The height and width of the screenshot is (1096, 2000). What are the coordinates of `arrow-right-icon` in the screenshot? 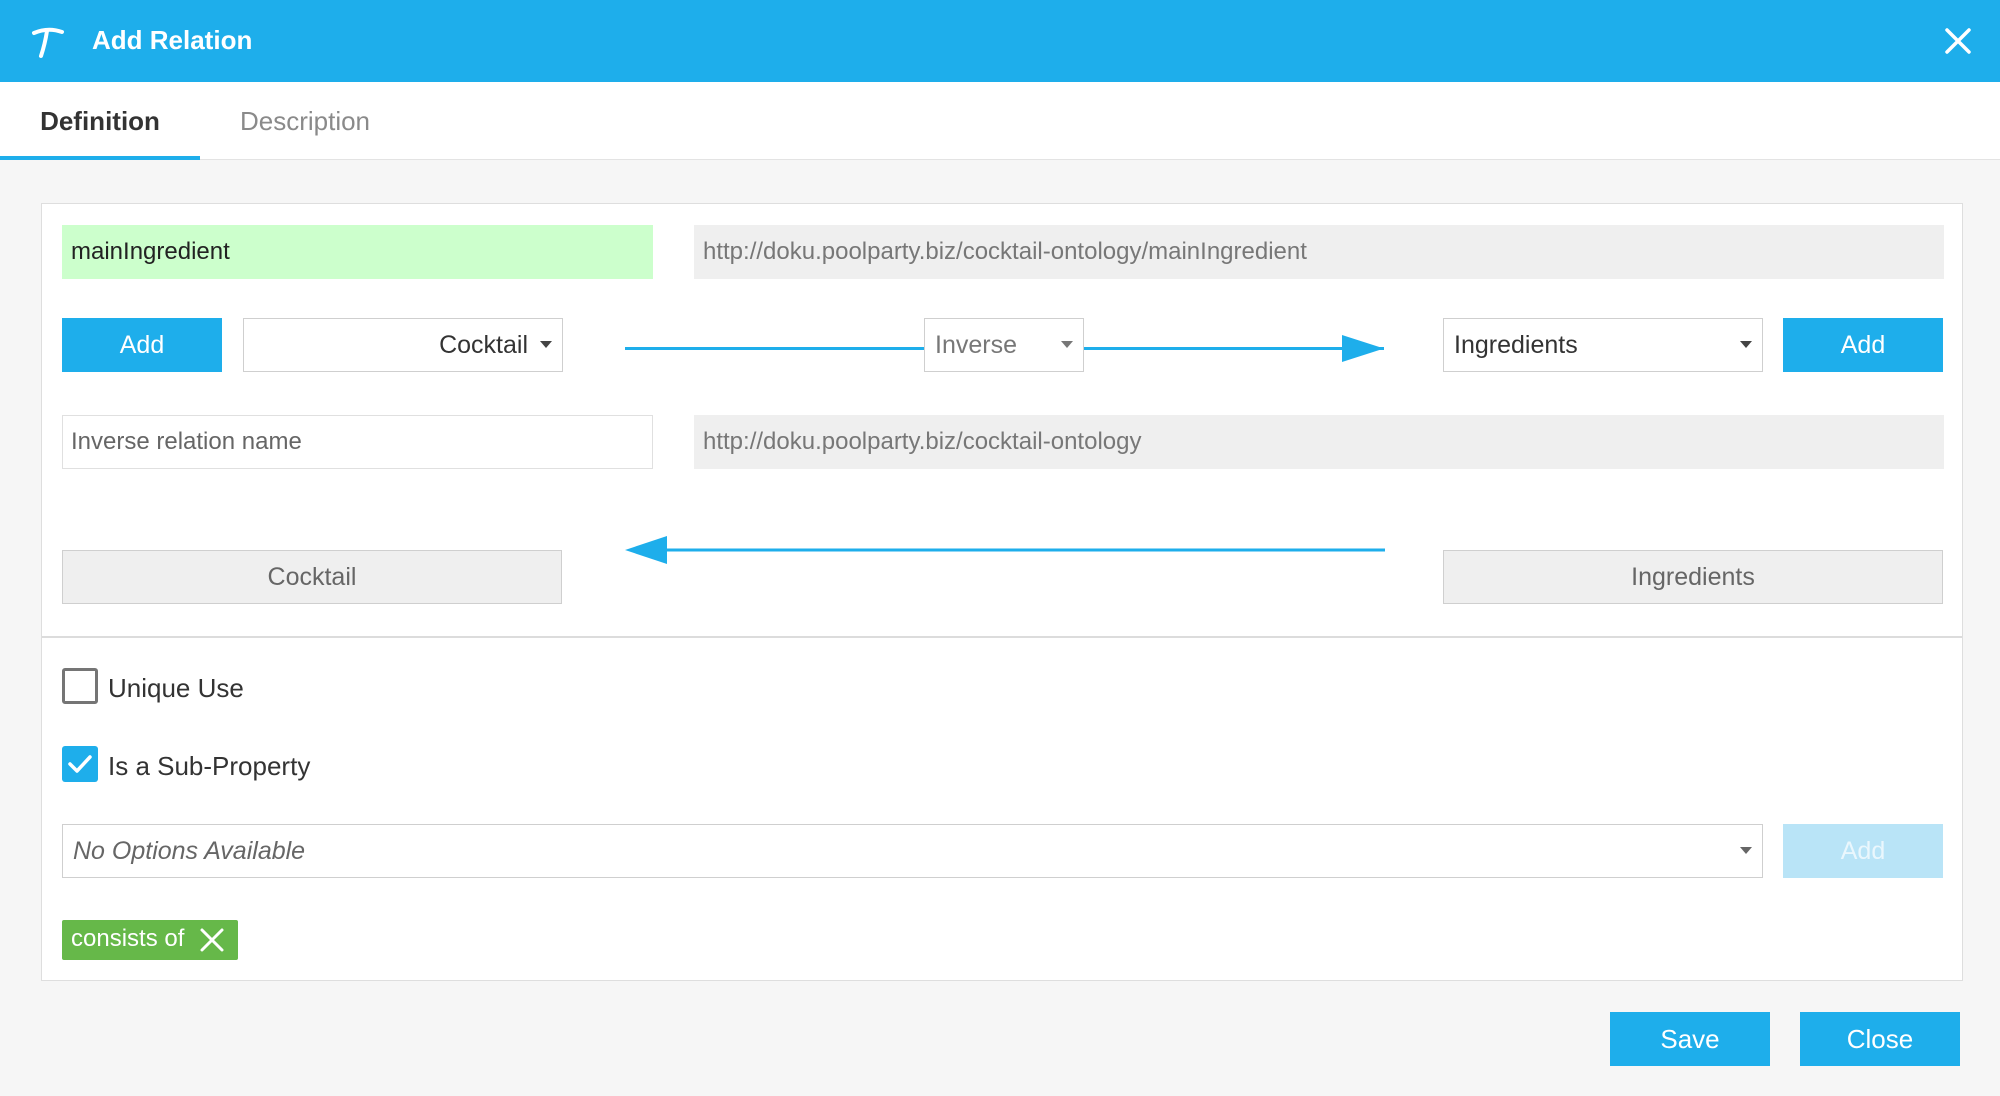 It's located at (1363, 348).